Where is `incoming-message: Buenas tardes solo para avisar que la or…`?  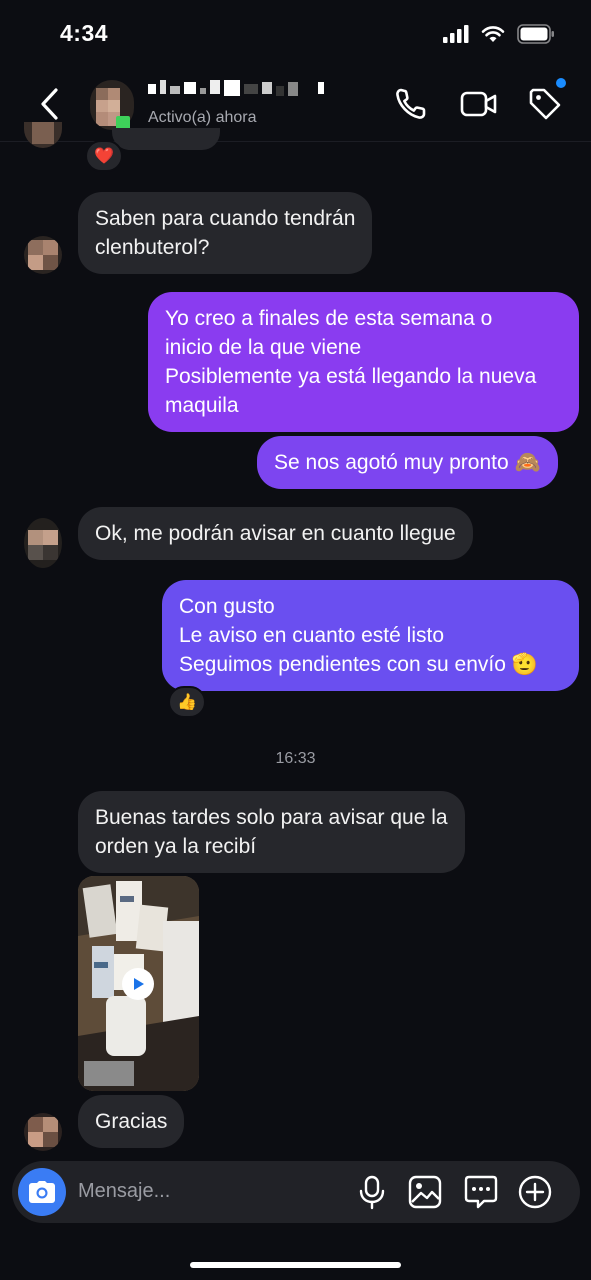
incoming-message: Buenas tardes solo para avisar que la or… is located at coordinates (271, 832).